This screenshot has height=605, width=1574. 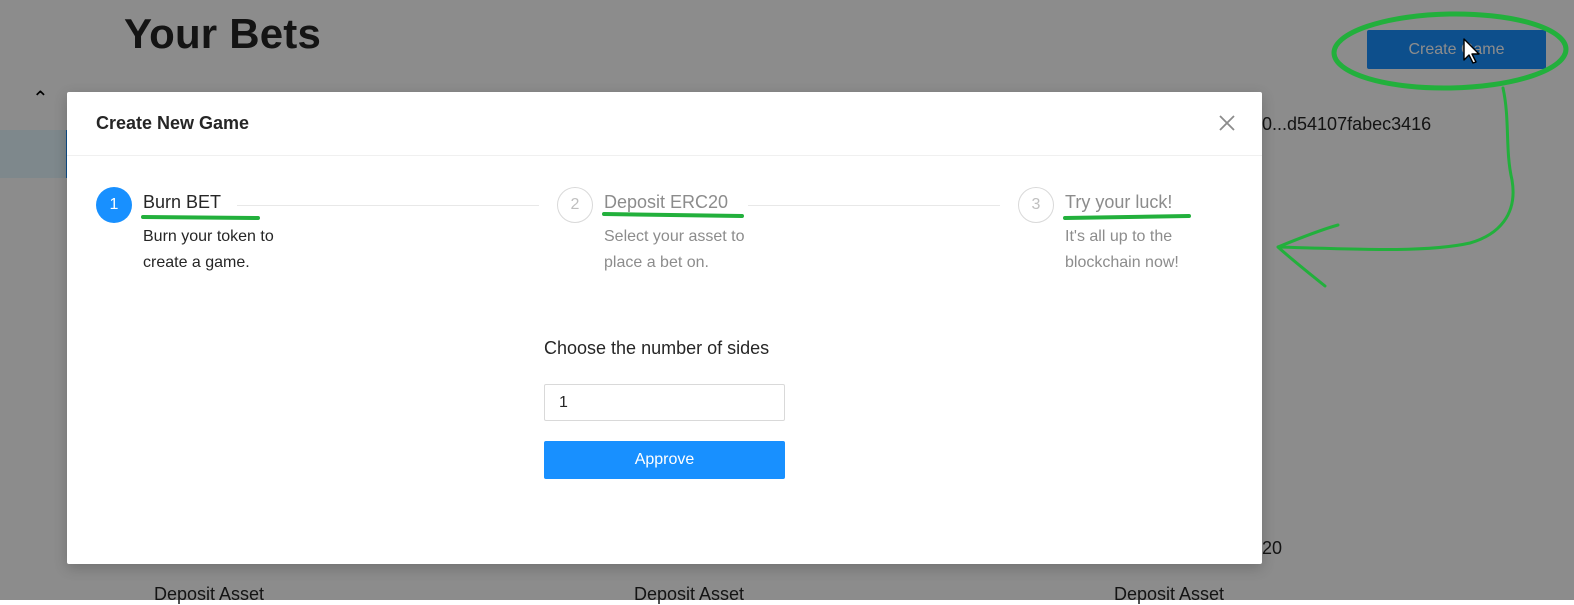 I want to click on step-number: 2, so click(x=575, y=205).